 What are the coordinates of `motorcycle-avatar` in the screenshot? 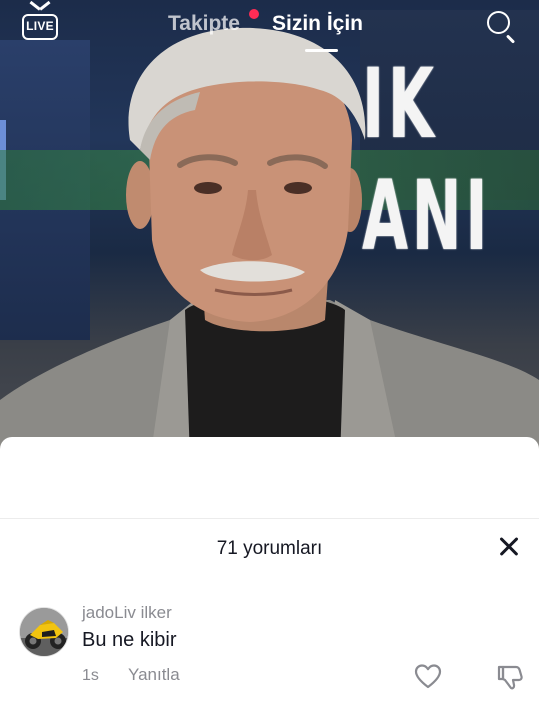 It's located at (44, 632).